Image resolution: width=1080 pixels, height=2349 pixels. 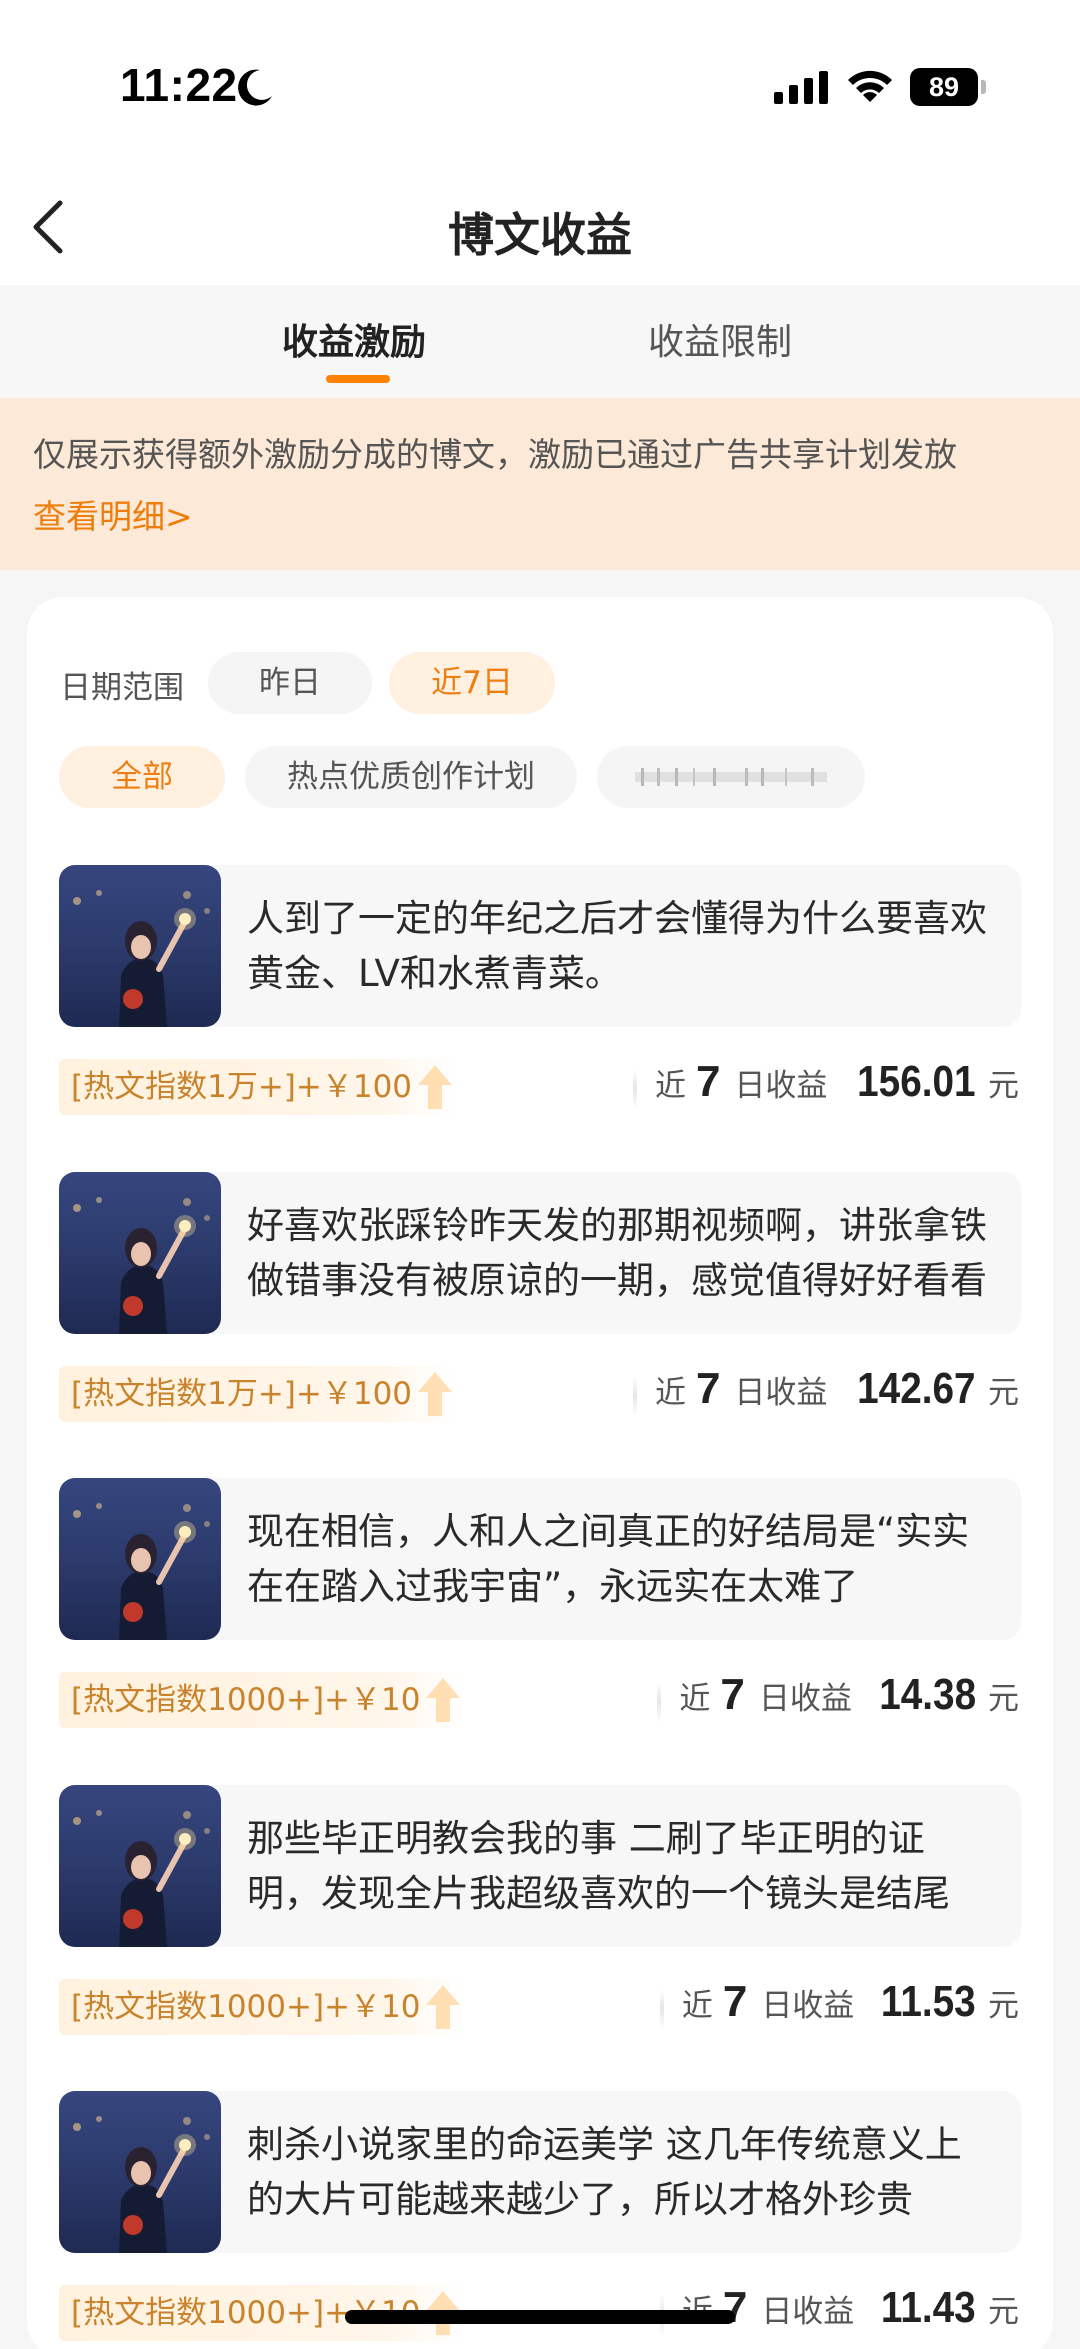 What do you see at coordinates (540, 2009) in the screenshot?
I see `post-meta-row: [热文指数1000+]+￥10 近 7 日收益 11.53 元` at bounding box center [540, 2009].